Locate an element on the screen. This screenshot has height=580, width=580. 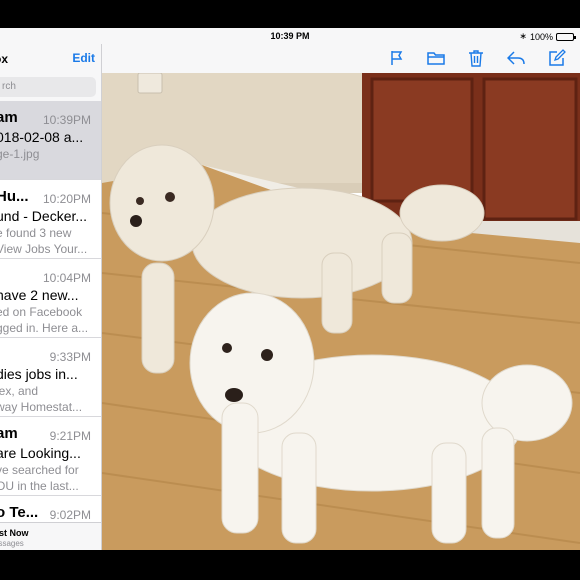
status-right: ∗ 100% is located at coordinates (547, 36).